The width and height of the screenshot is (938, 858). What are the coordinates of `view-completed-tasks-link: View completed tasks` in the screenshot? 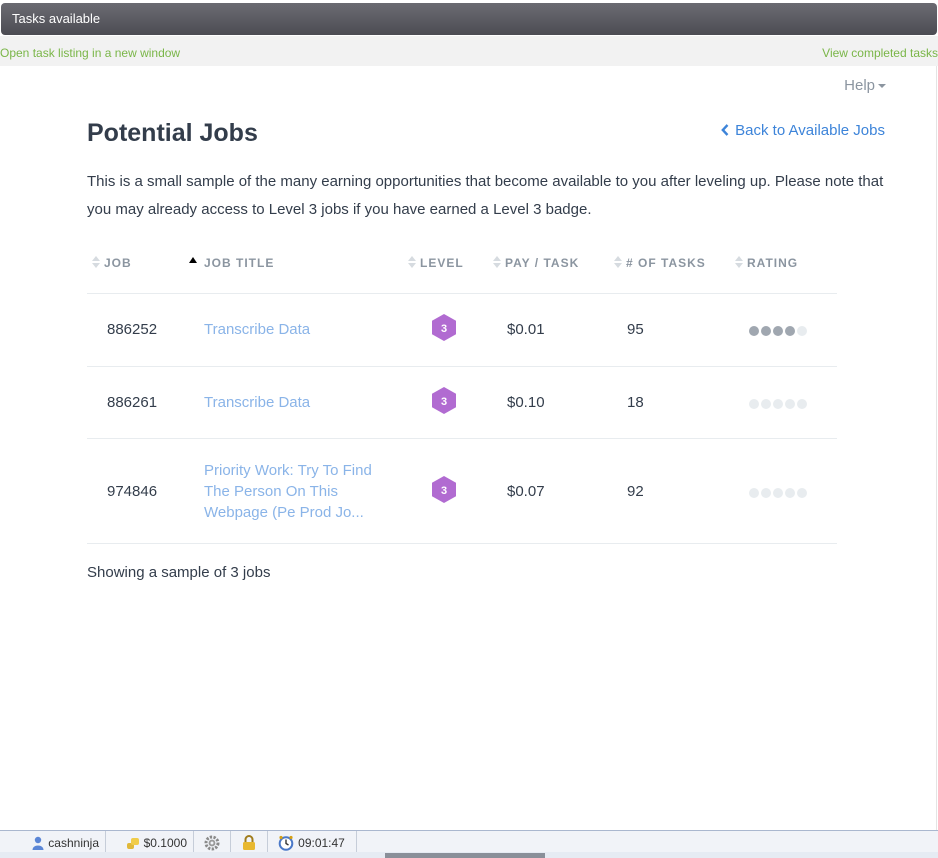 It's located at (880, 53).